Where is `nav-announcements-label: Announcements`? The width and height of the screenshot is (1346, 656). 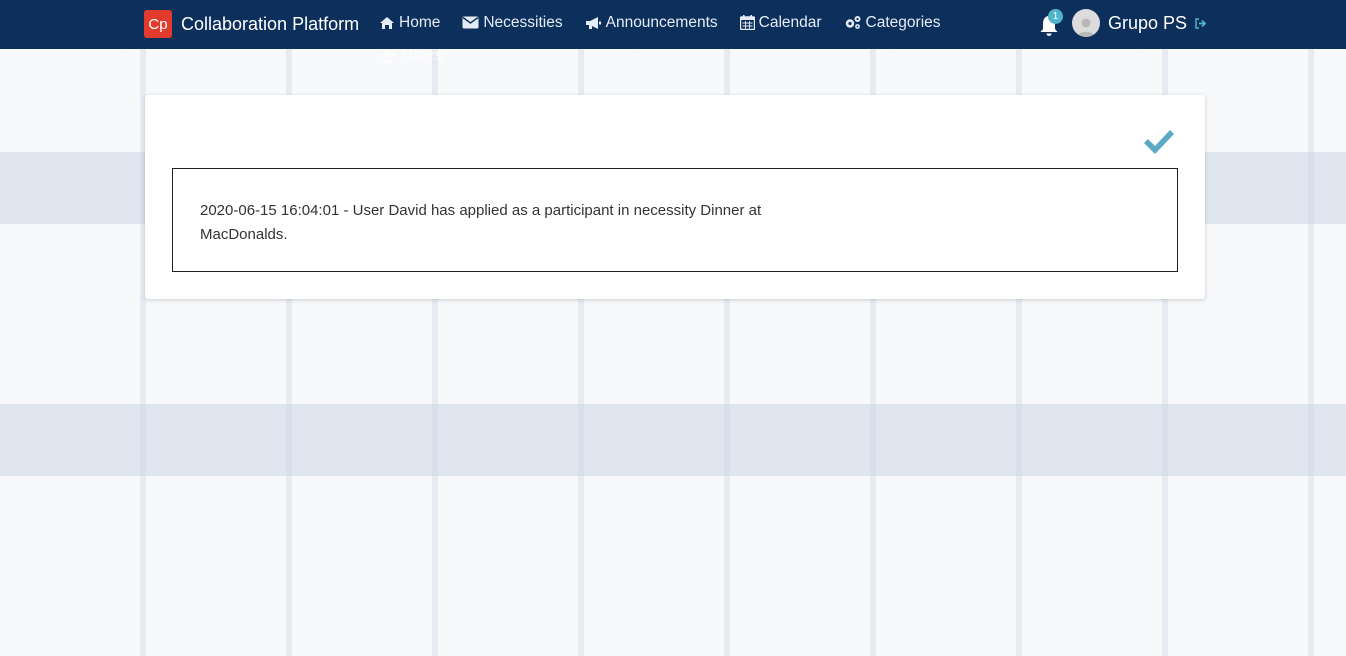 nav-announcements-label: Announcements is located at coordinates (661, 22).